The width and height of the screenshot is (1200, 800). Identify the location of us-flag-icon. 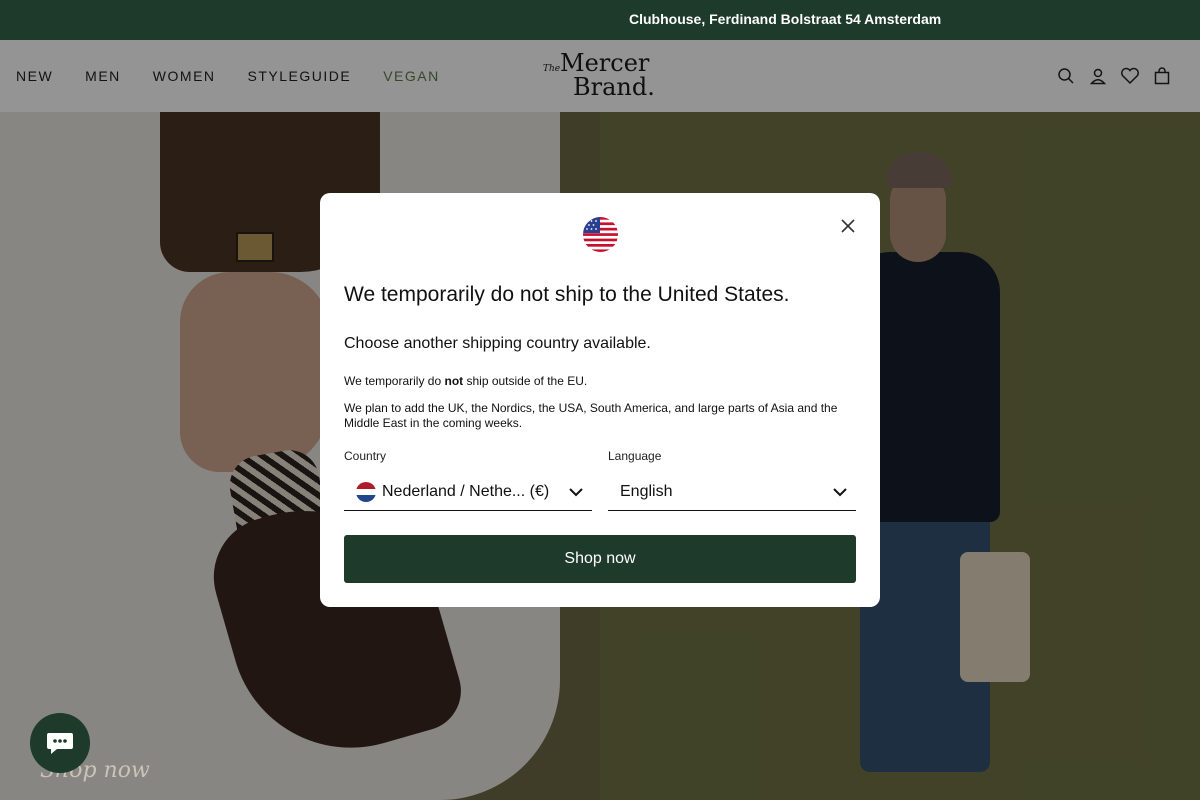
(600, 234).